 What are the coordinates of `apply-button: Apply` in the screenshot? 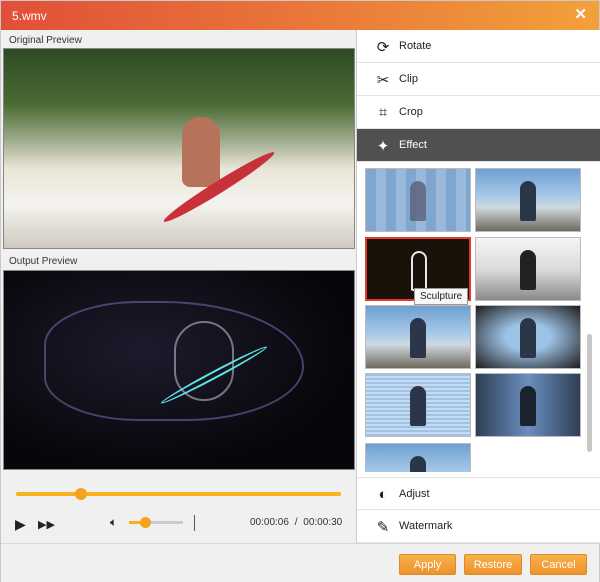 It's located at (427, 564).